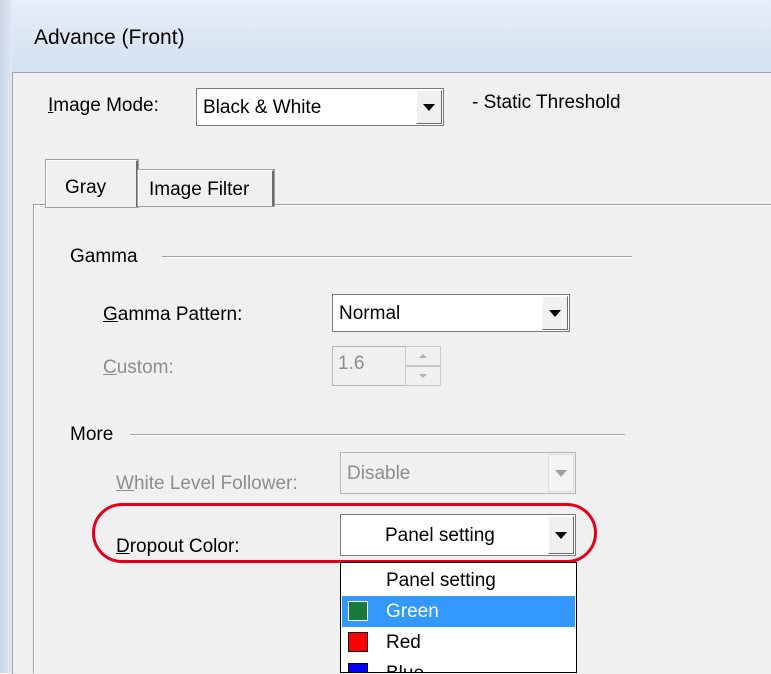 This screenshot has width=771, height=674. I want to click on window-left-border, so click(6, 336).